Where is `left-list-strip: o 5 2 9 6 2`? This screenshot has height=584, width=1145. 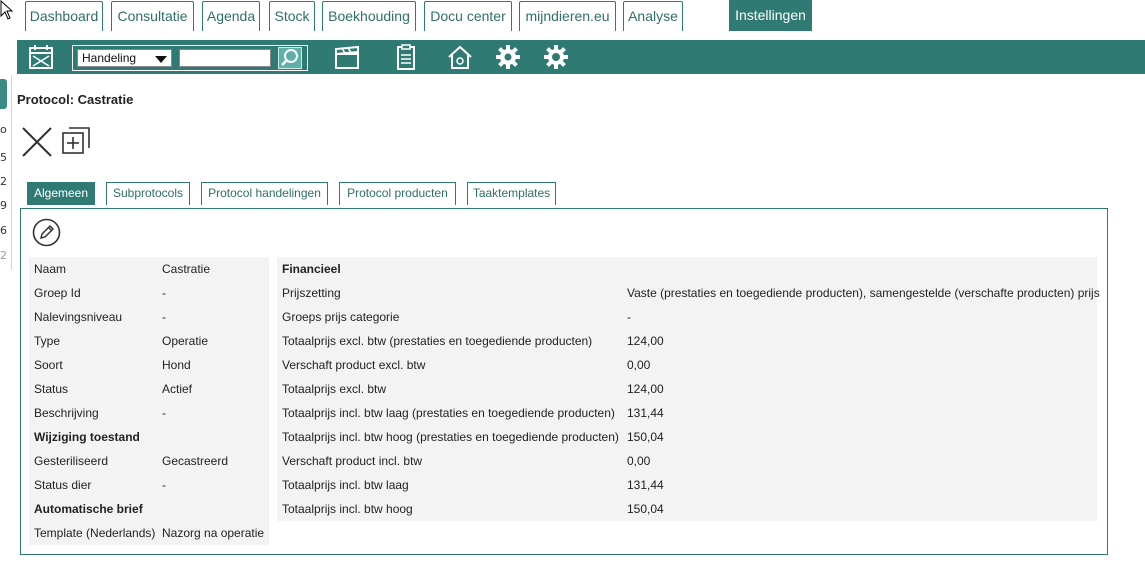 left-list-strip: o 5 2 9 6 2 is located at coordinates (6, 172).